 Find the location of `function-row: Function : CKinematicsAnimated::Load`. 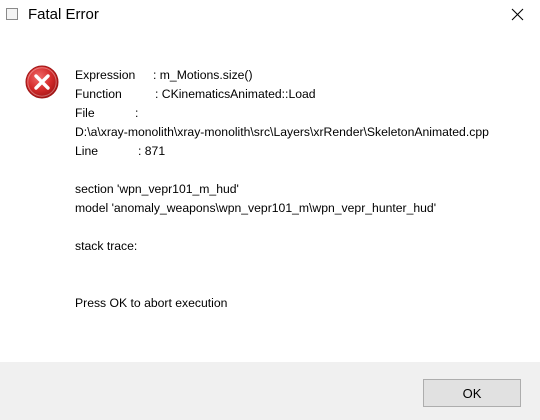

function-row: Function : CKinematicsAnimated::Load is located at coordinates (295, 94).